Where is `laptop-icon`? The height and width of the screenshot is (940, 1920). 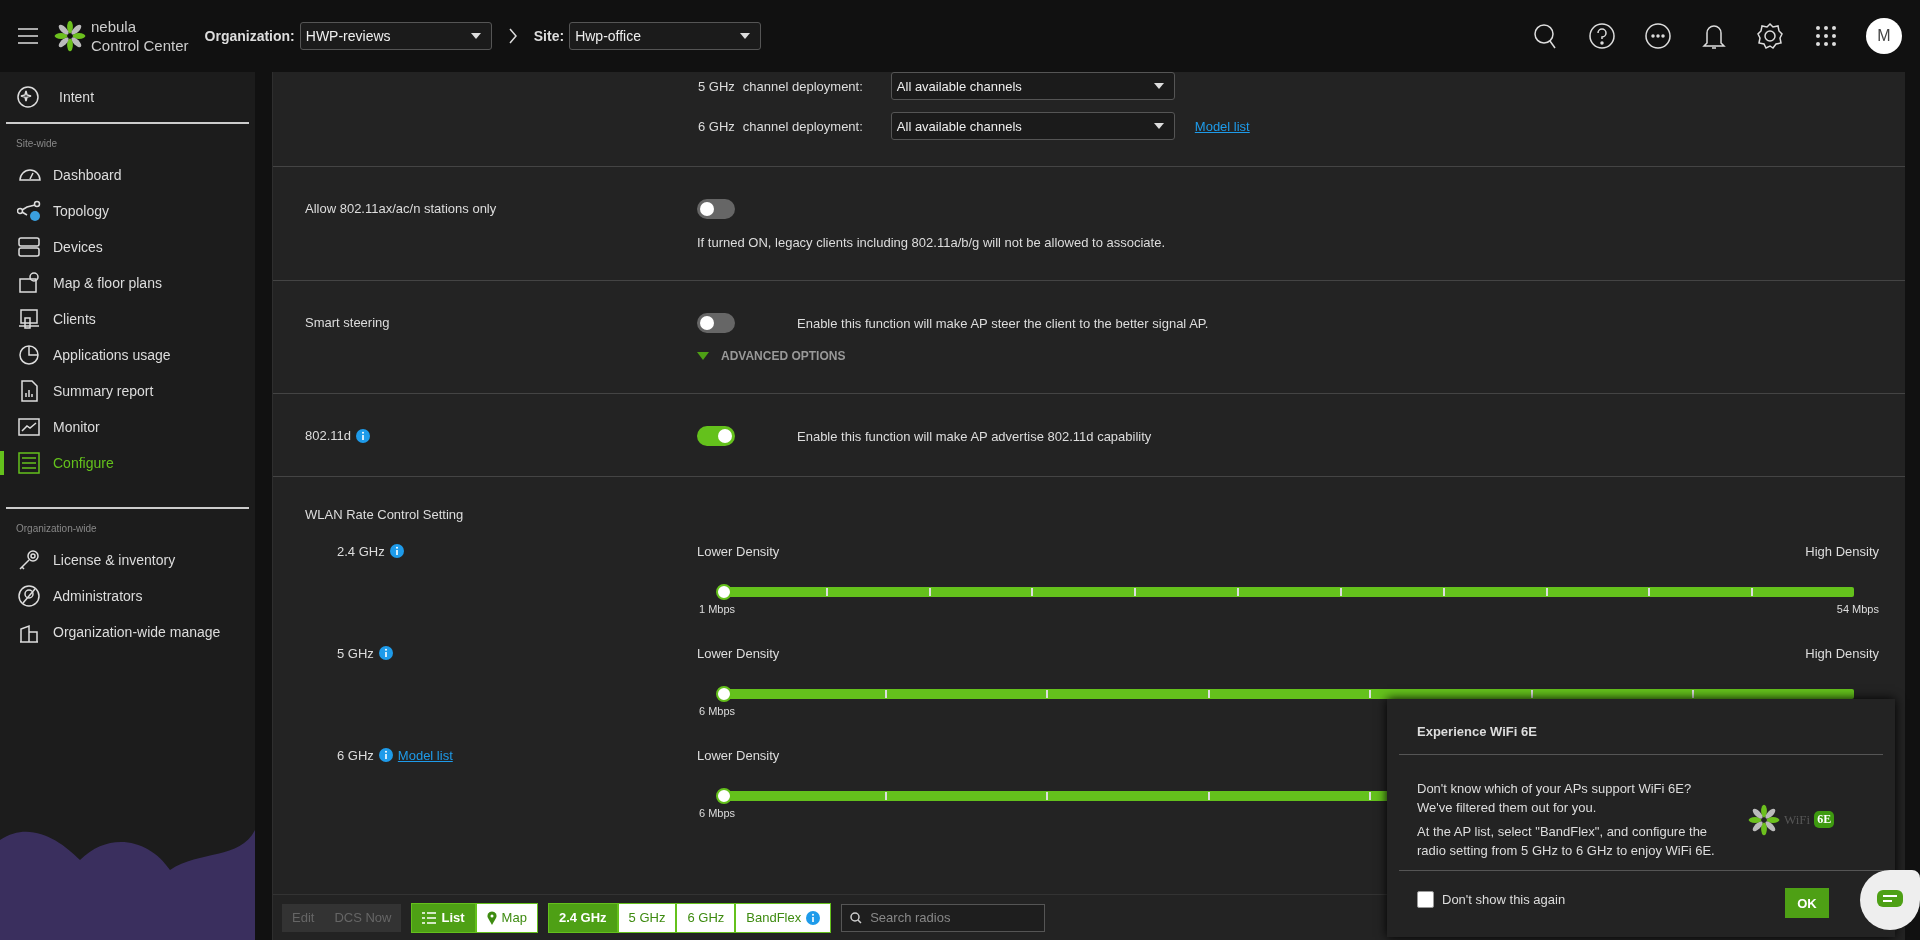
laptop-icon is located at coordinates (29, 319).